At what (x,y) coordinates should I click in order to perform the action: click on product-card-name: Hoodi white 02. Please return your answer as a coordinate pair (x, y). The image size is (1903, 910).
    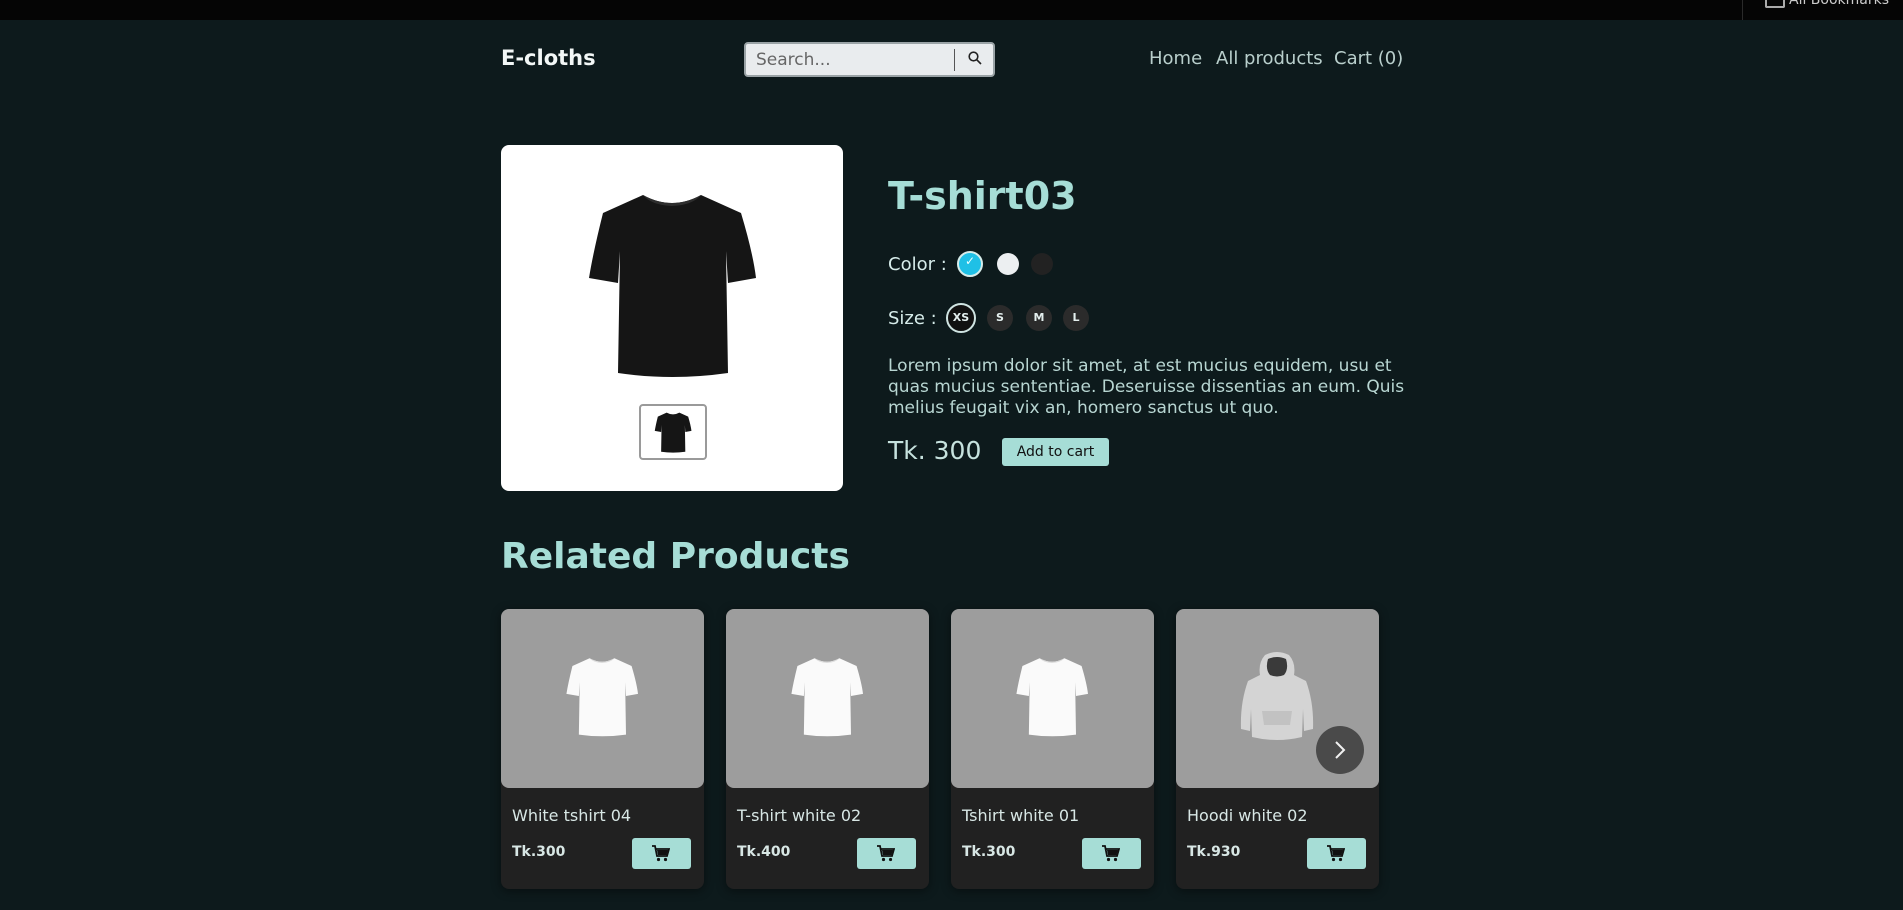
    Looking at the image, I should click on (1247, 815).